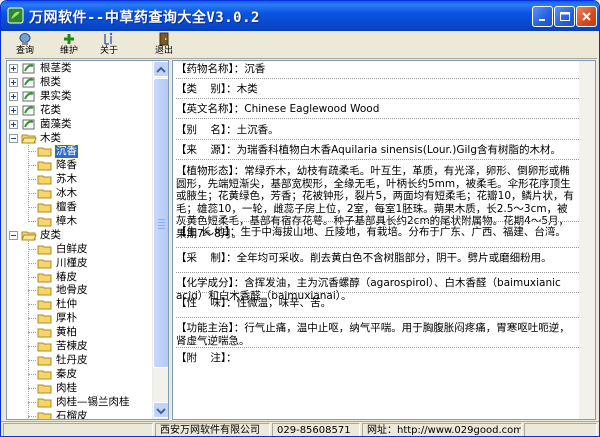  Describe the element at coordinates (316, 429) in the screenshot. I see `status-phone: 029-85608571` at that location.